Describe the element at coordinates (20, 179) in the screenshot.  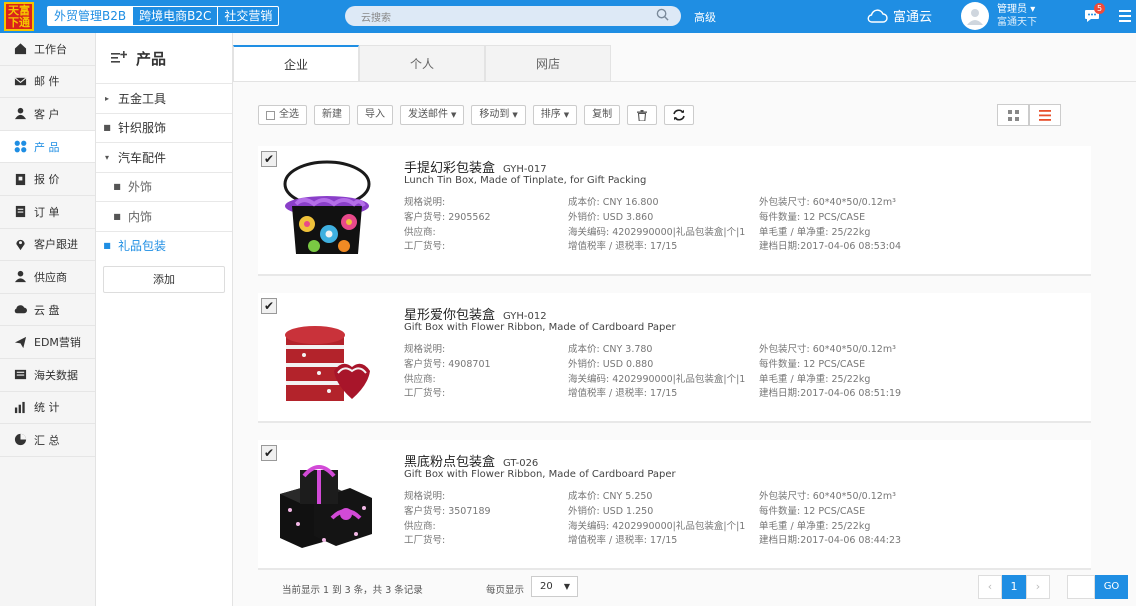
I see `quote-icon` at that location.